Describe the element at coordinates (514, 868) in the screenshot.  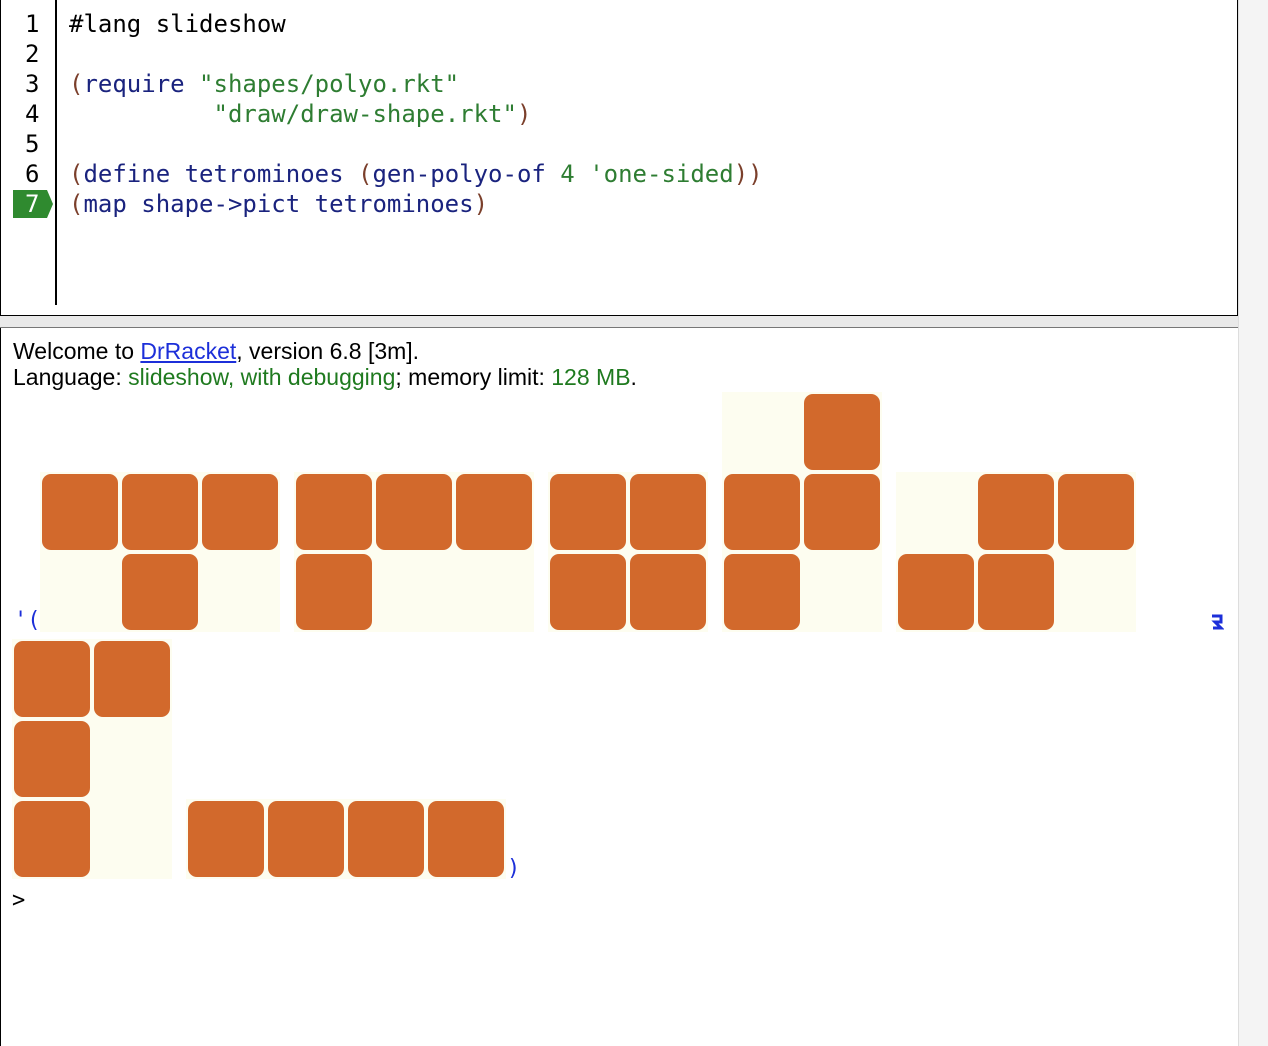
I see `result-close-paren: )` at that location.